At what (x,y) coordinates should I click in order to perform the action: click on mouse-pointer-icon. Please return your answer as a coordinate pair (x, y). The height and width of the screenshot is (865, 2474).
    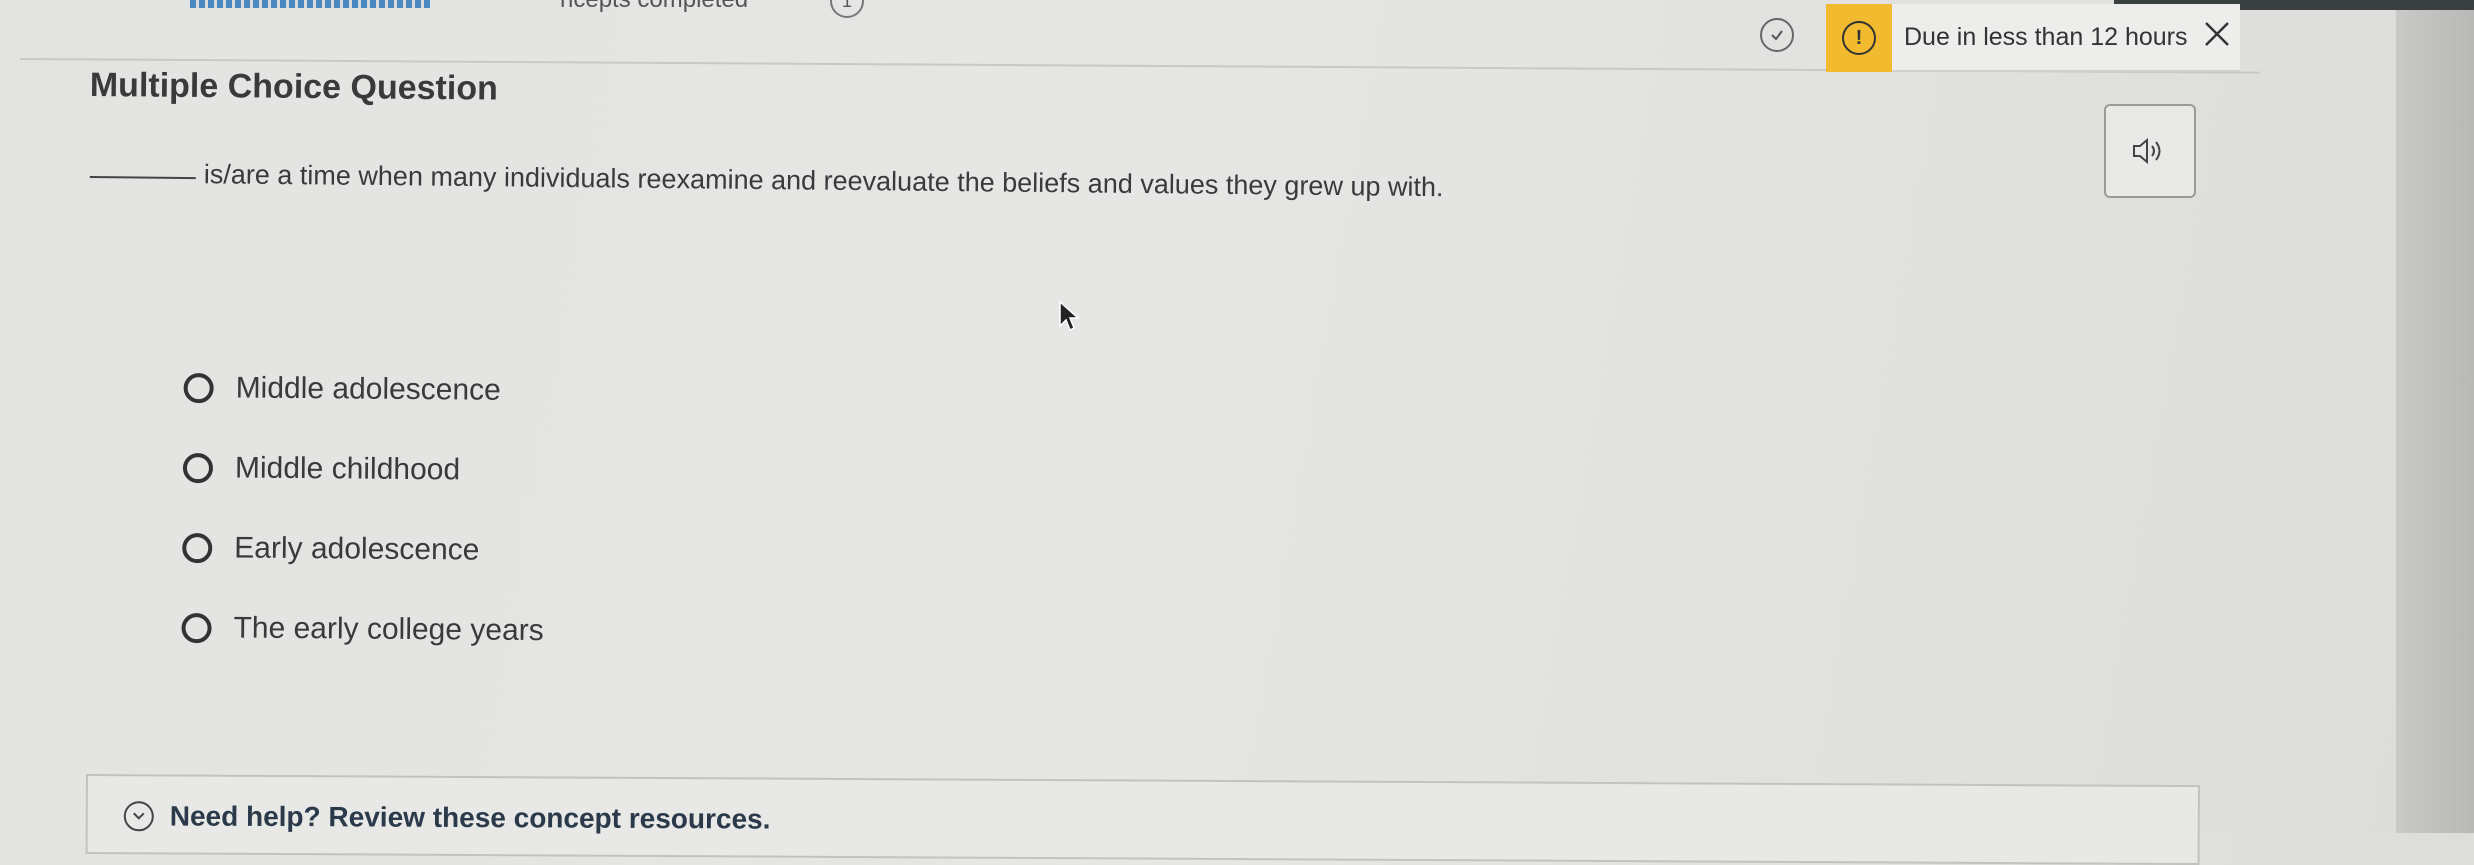
    Looking at the image, I should click on (1069, 319).